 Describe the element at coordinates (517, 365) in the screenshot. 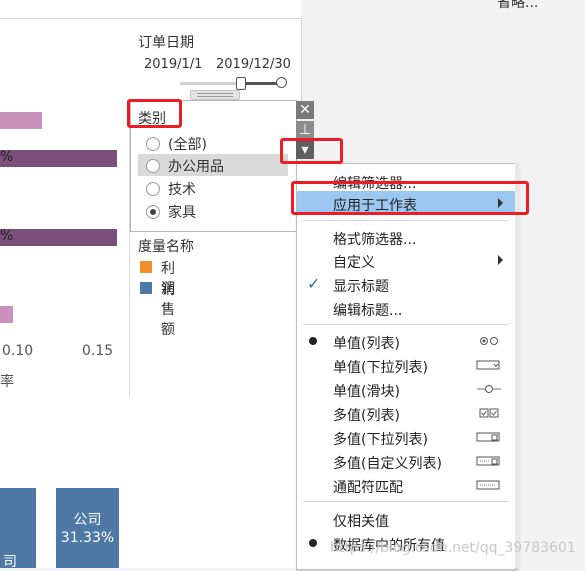

I see `menu-scroll-edge` at that location.